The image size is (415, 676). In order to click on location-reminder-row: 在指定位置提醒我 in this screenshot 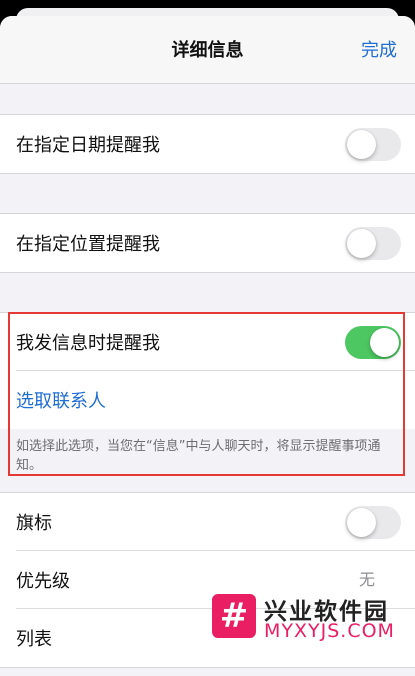, I will do `click(207, 243)`.